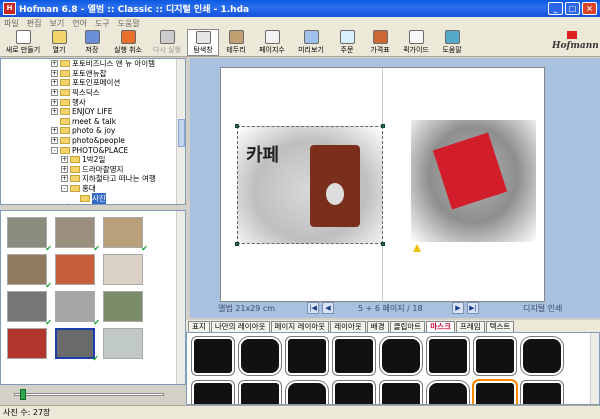  What do you see at coordinates (93, 122) in the screenshot?
I see `tree-item: meet & talk` at bounding box center [93, 122].